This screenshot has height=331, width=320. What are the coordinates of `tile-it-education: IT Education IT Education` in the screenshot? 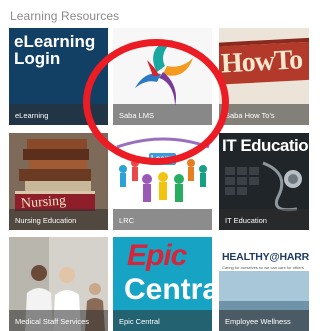 It's located at (264, 181).